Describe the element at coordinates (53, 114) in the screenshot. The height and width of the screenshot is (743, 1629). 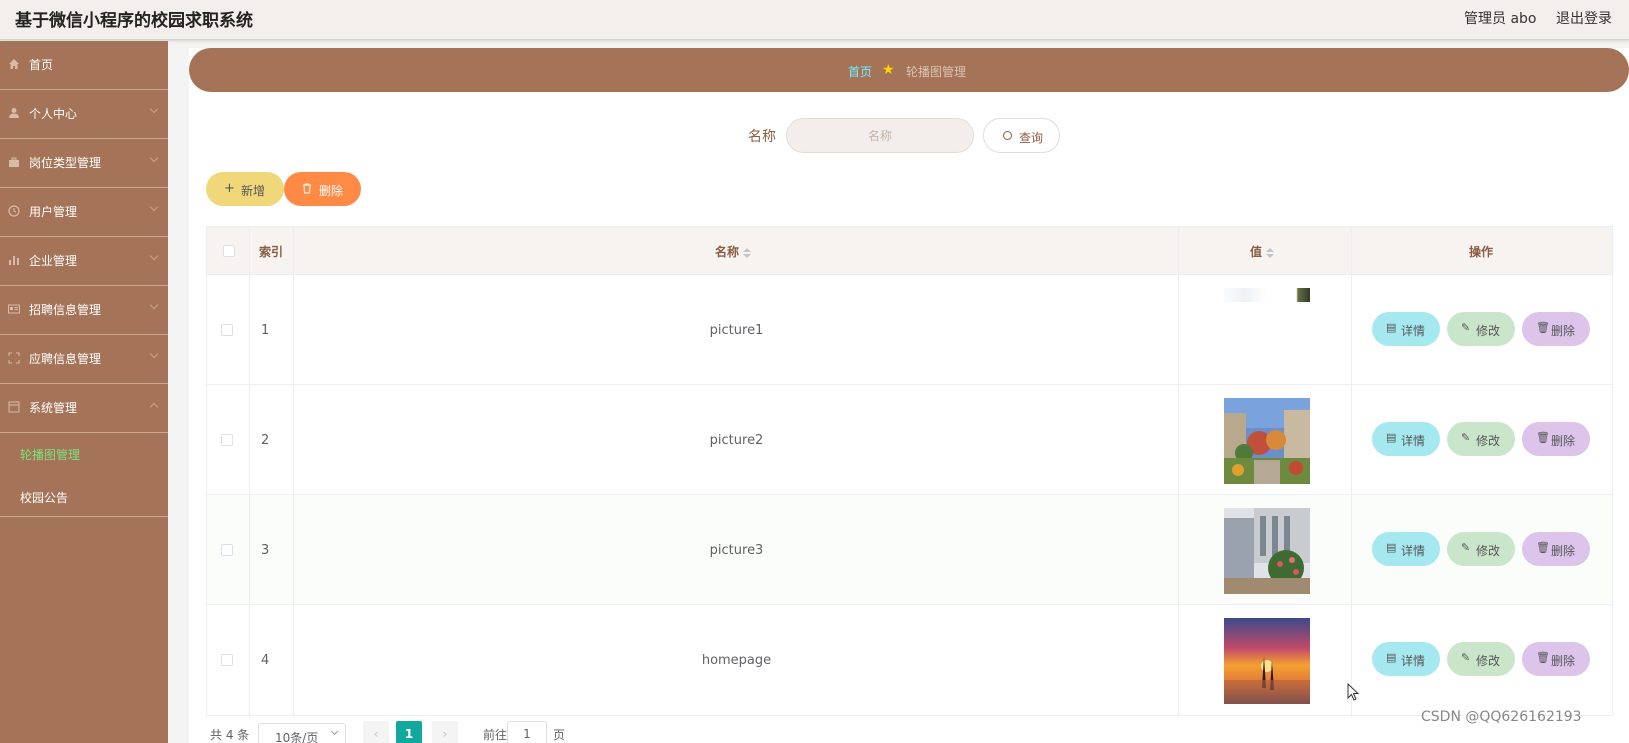
I see `sidebar-item-label: 个人中心` at that location.